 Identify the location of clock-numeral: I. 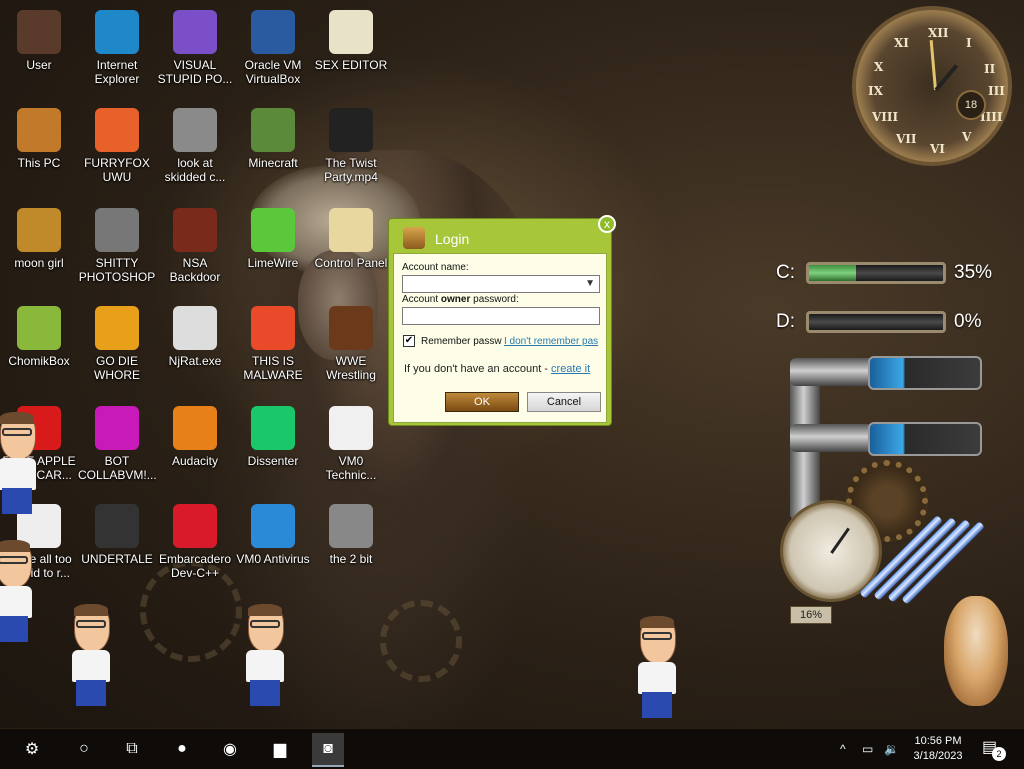
(969, 43).